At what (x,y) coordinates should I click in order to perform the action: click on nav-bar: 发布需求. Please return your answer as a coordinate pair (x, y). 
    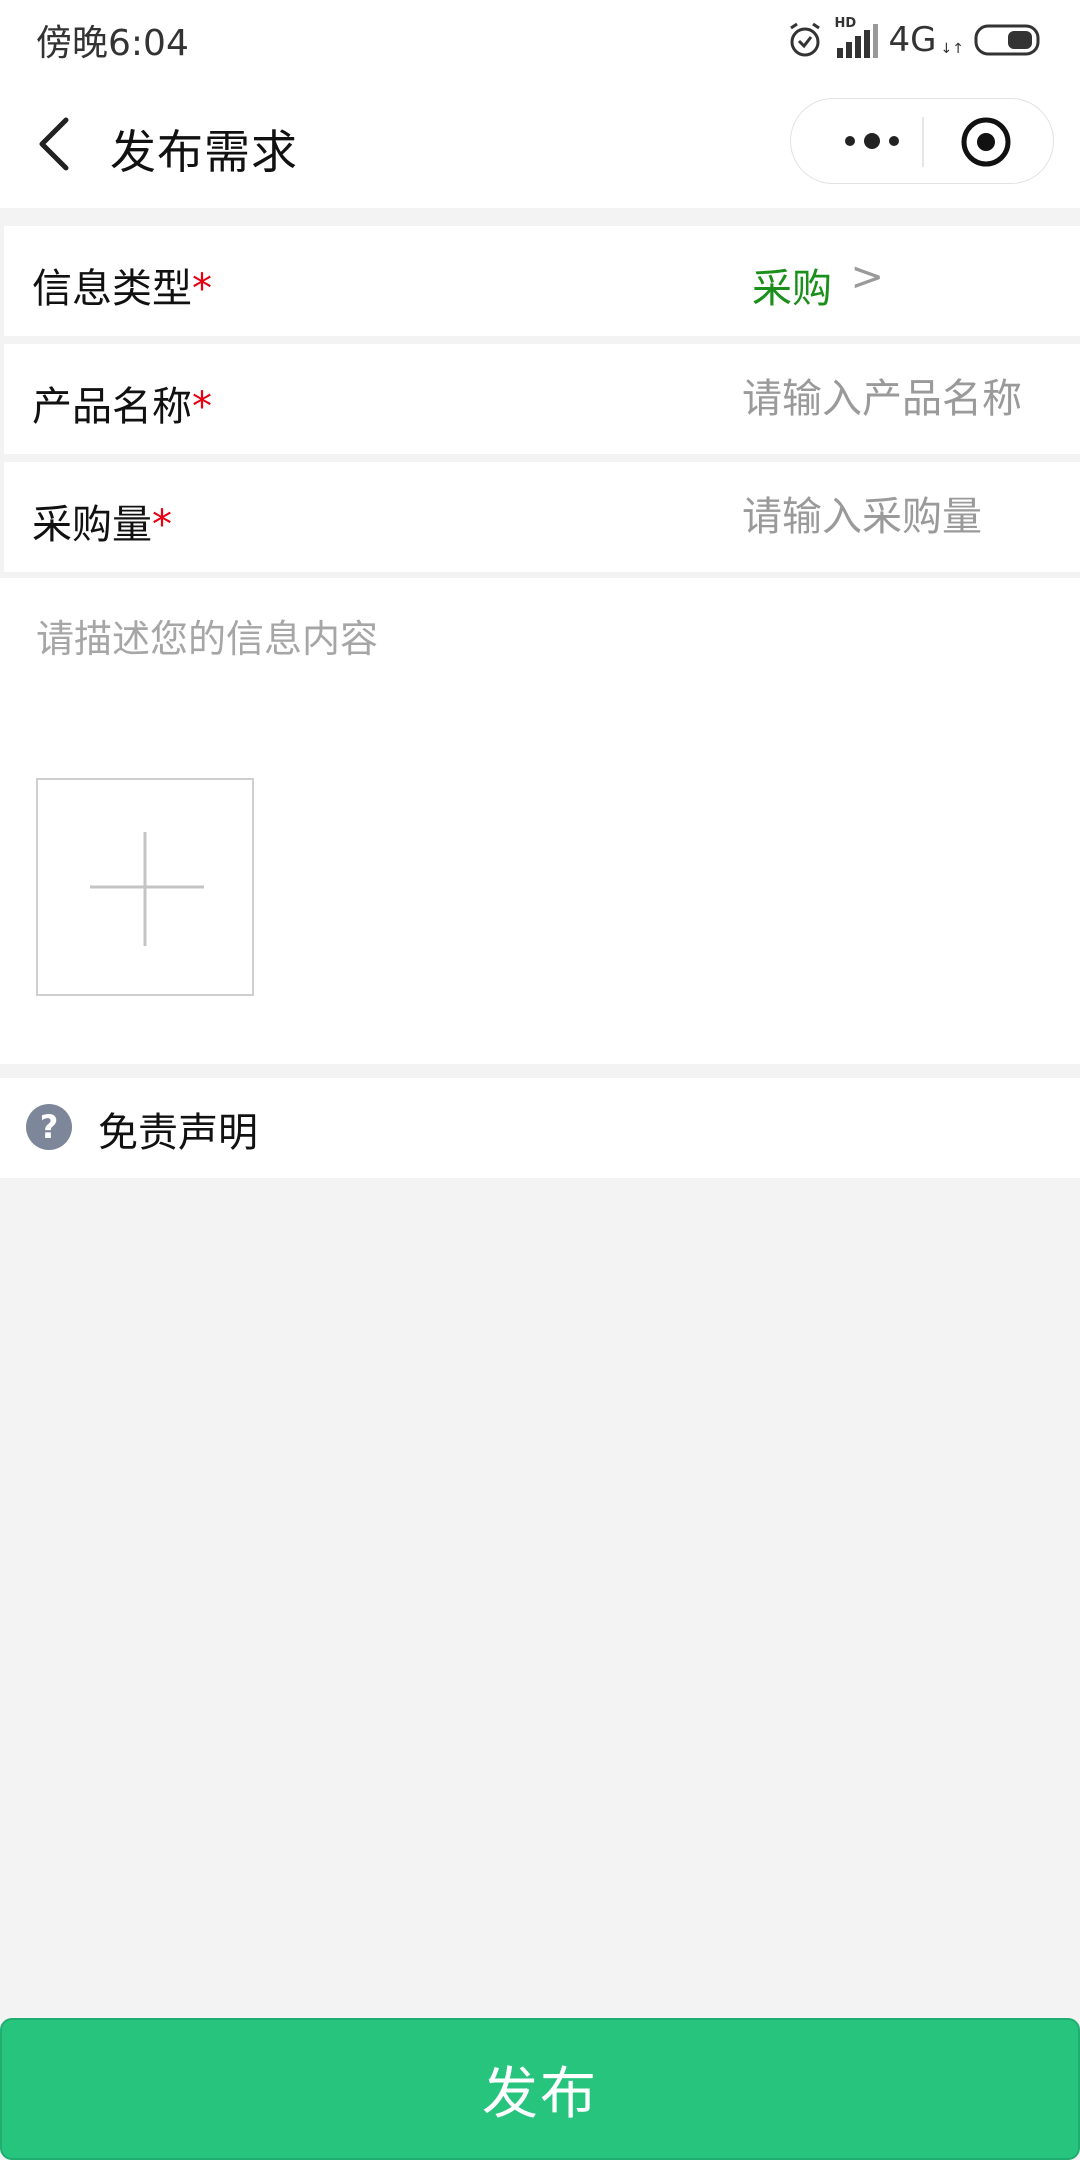
    Looking at the image, I should click on (540, 144).